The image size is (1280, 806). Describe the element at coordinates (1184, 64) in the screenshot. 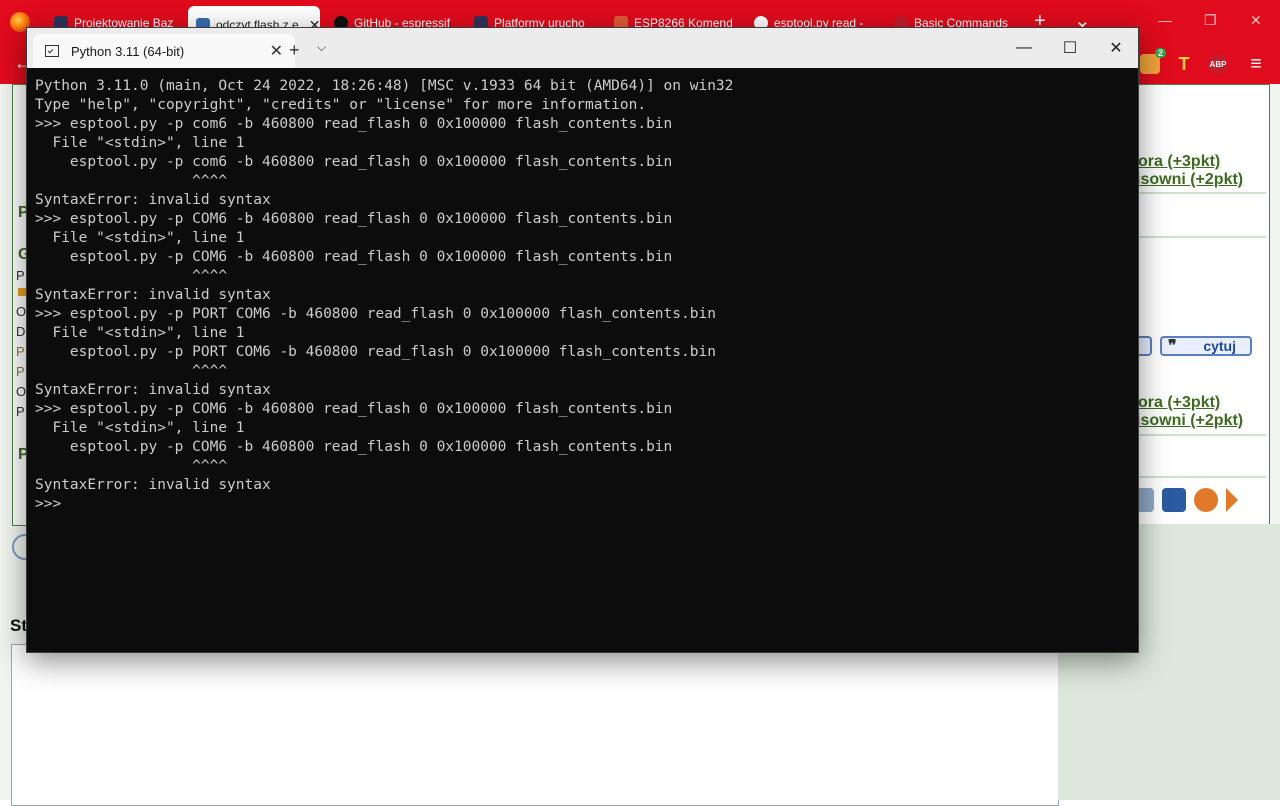

I see `extension-t-icon: T` at that location.